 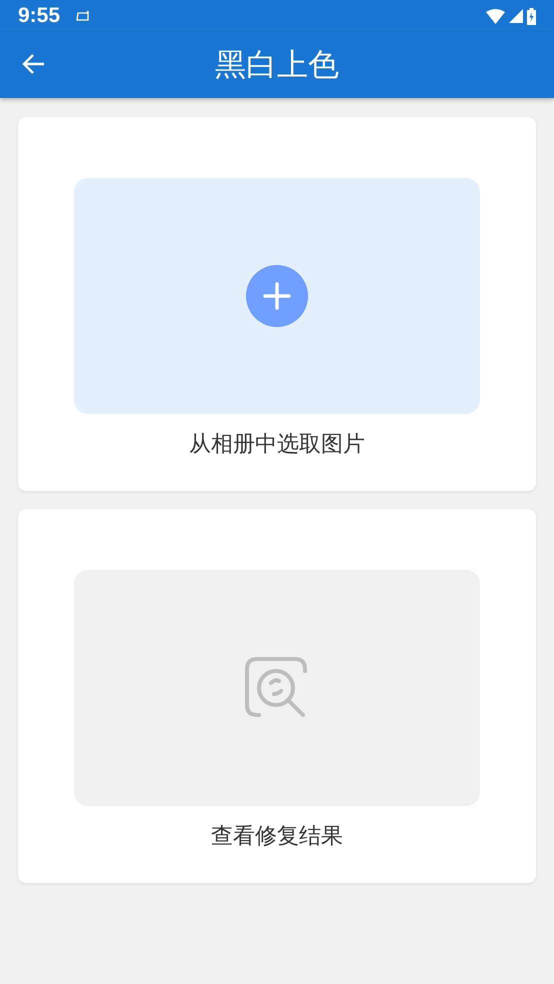 I want to click on signal-icon, so click(x=516, y=16).